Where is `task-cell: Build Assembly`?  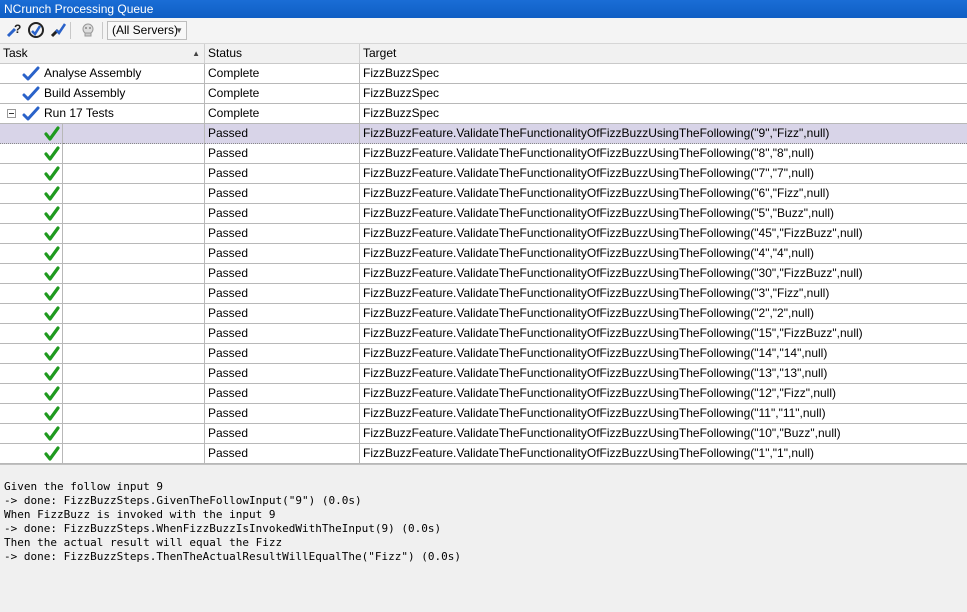
task-cell: Build Assembly is located at coordinates (102, 94).